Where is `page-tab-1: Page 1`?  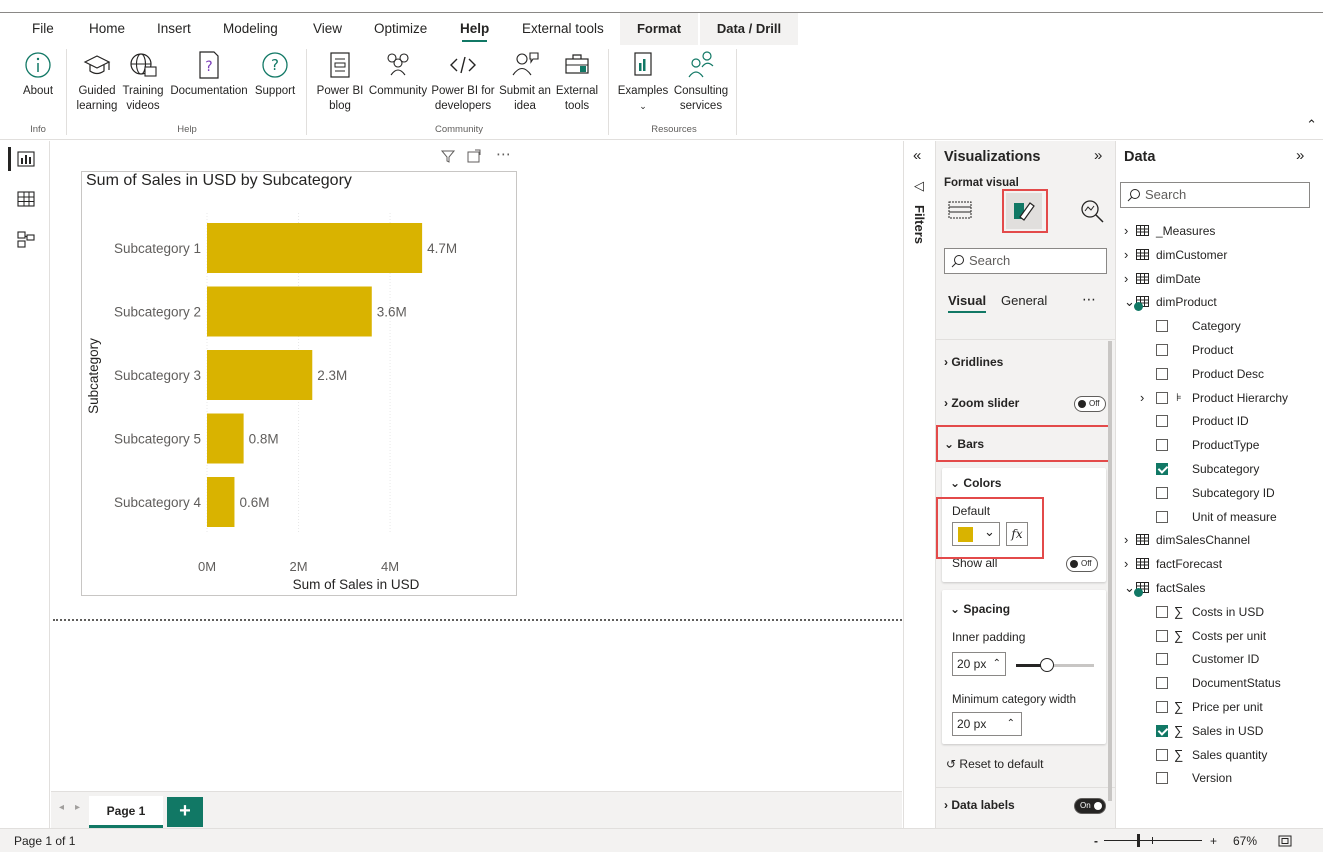 page-tab-1: Page 1 is located at coordinates (126, 812).